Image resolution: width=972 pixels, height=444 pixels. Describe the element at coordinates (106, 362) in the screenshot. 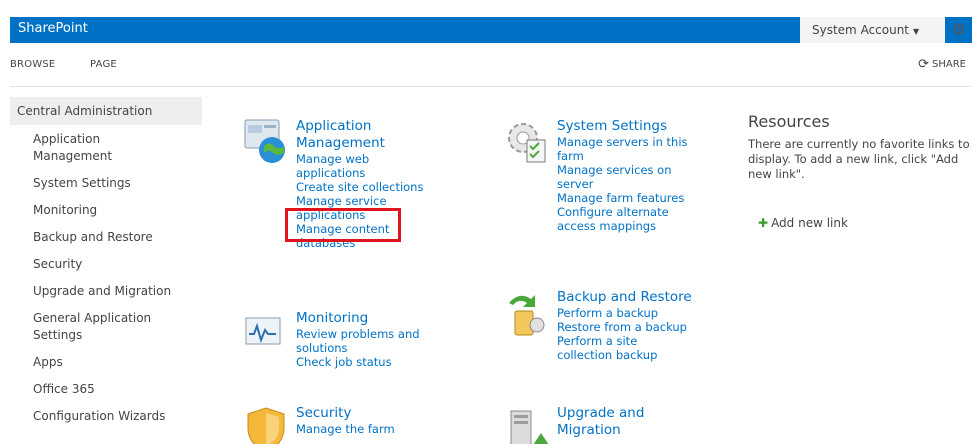

I see `nav-item-apps: Apps` at that location.